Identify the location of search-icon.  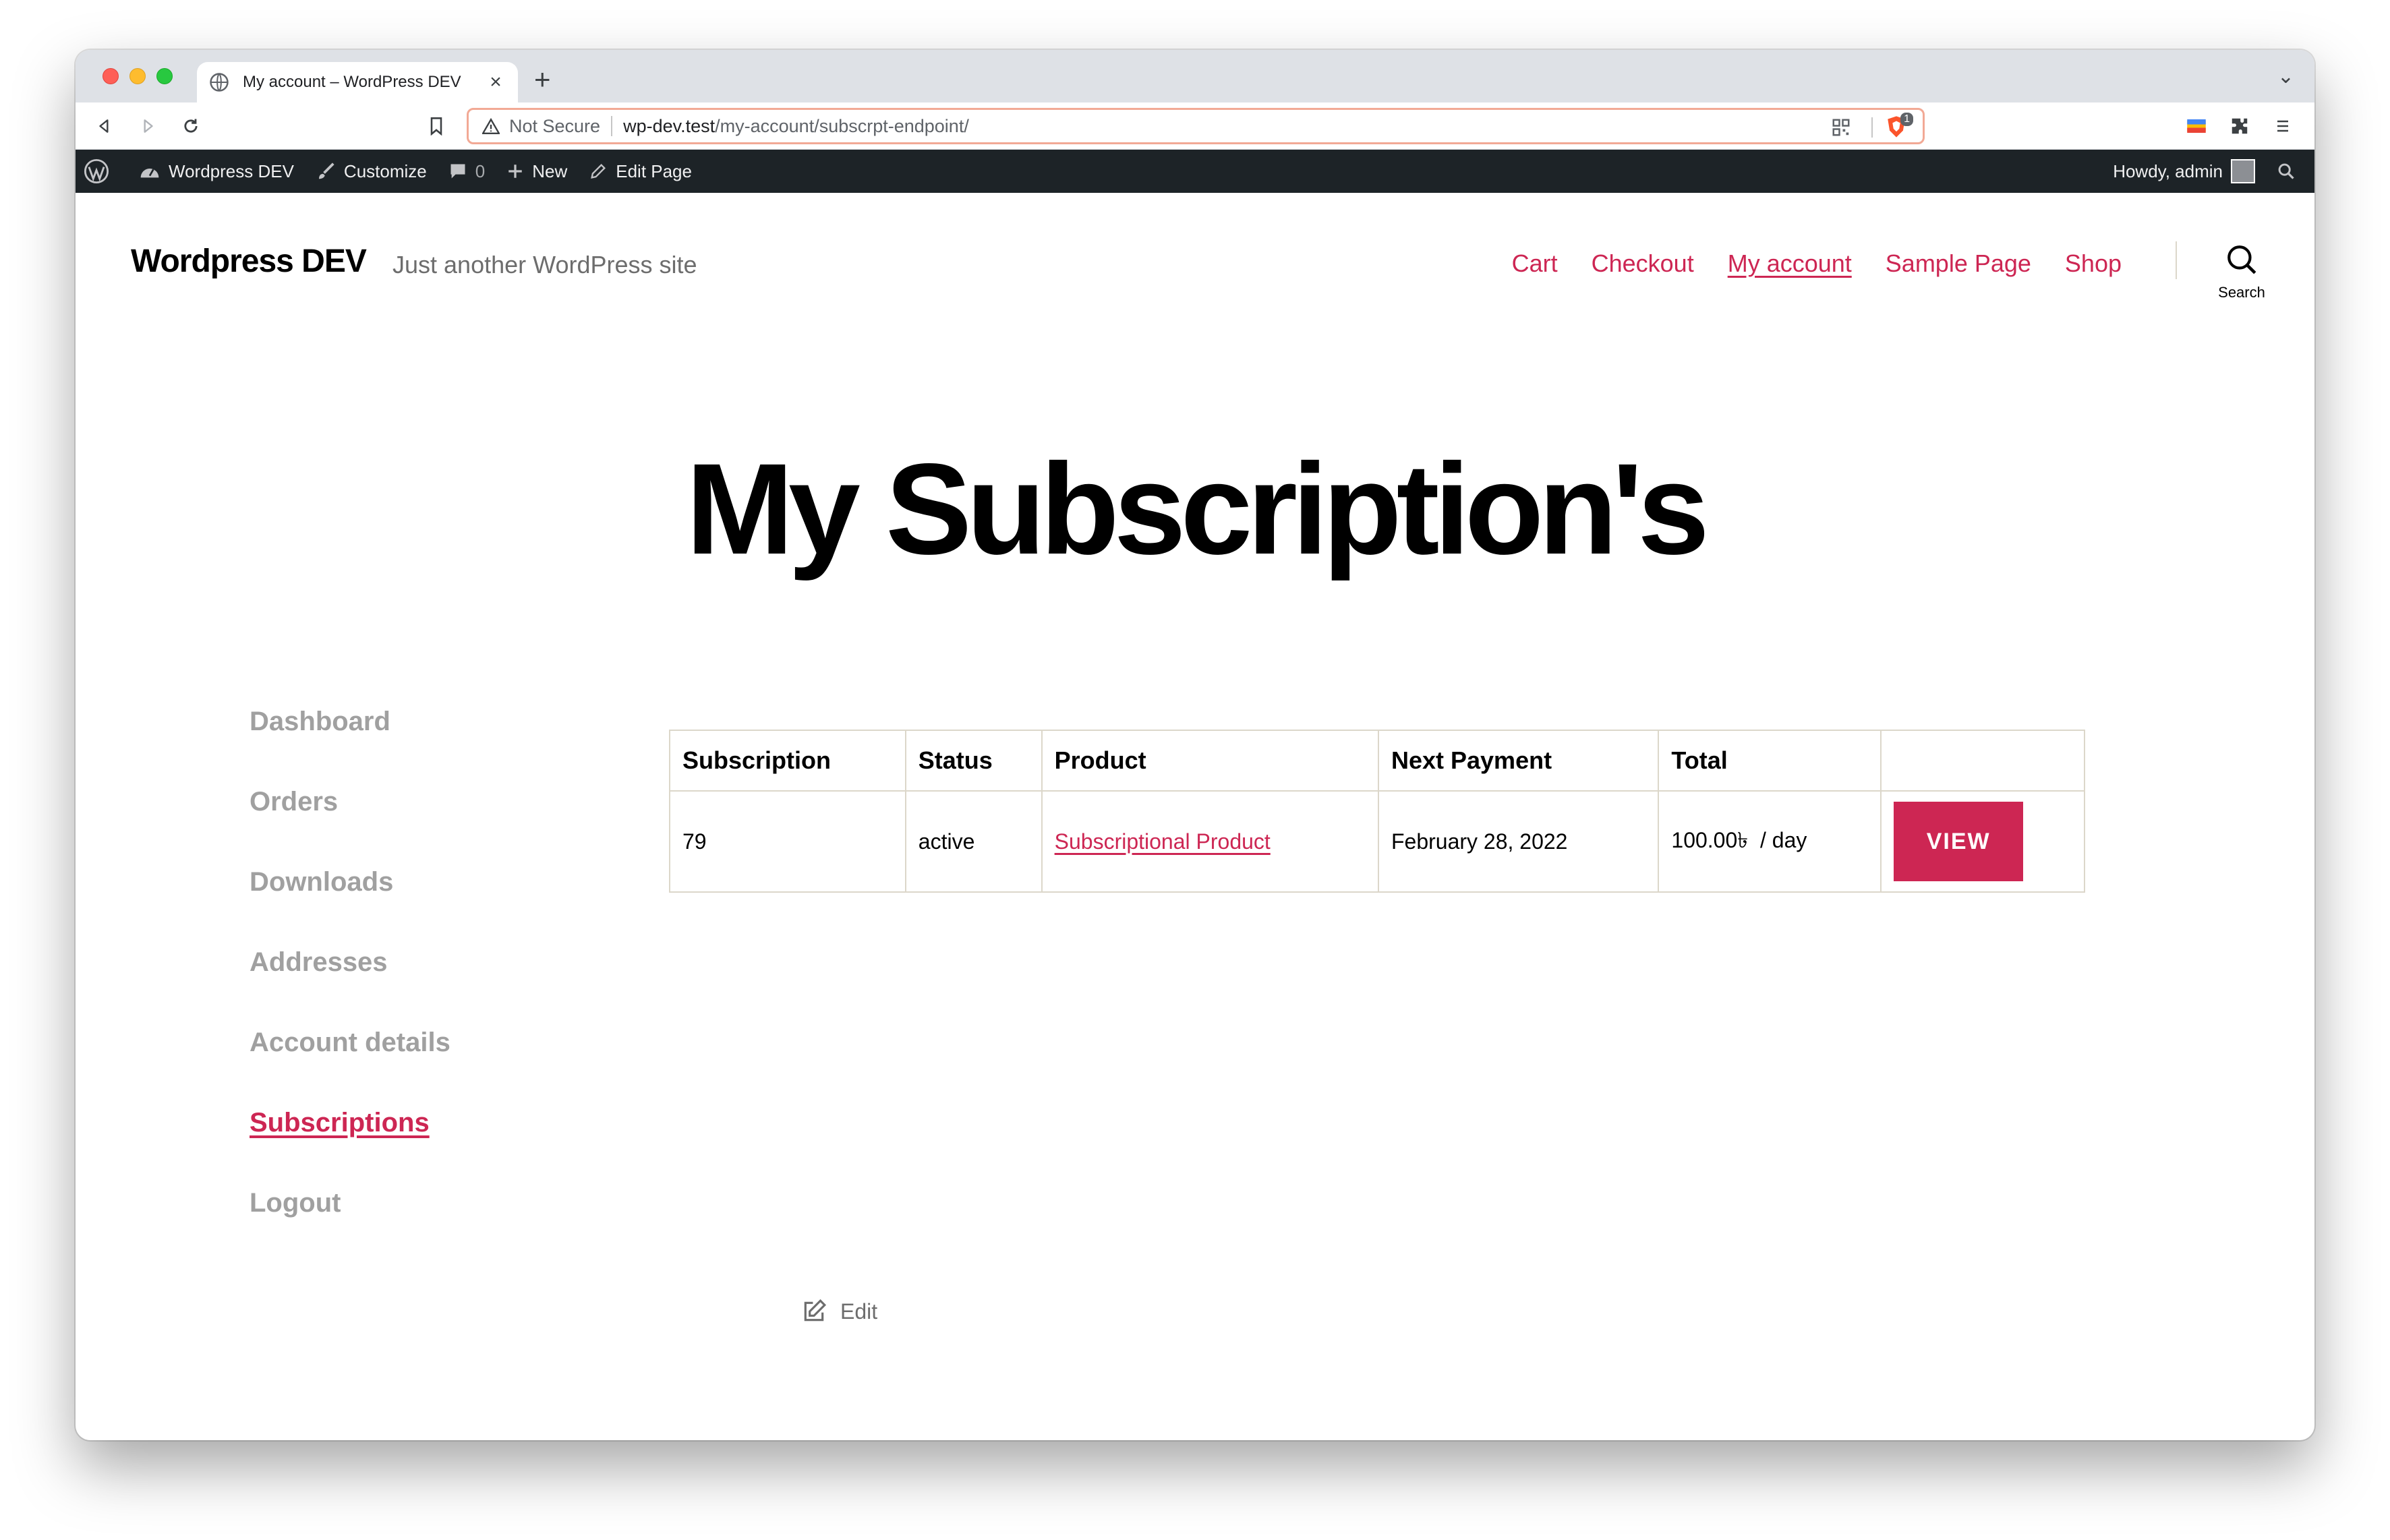
(2241, 259).